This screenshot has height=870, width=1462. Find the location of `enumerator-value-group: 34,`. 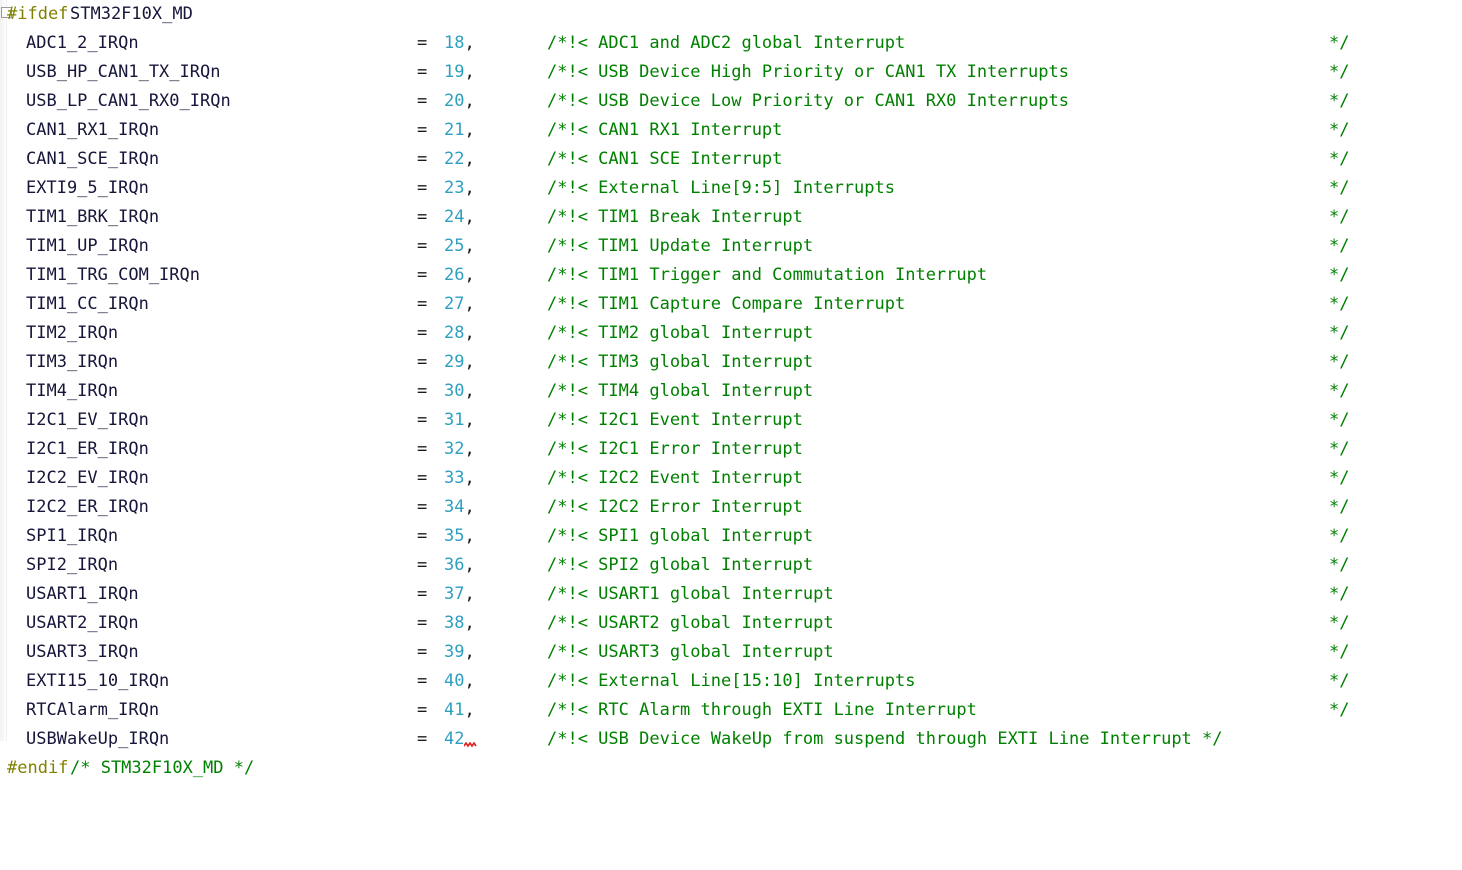

enumerator-value-group: 34, is located at coordinates (459, 507).